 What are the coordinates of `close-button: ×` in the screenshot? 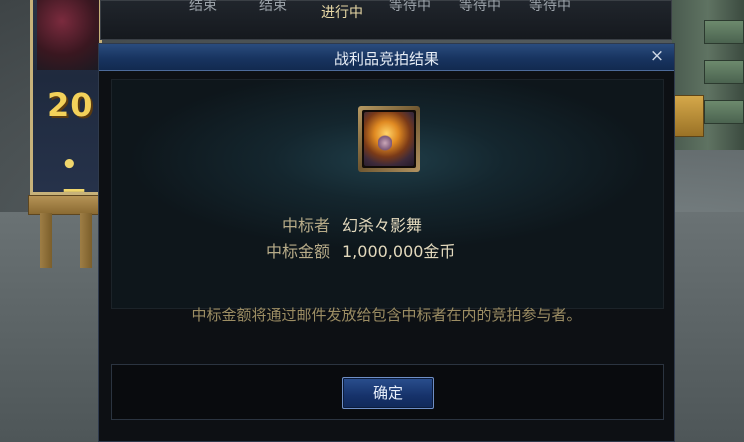 It's located at (657, 56).